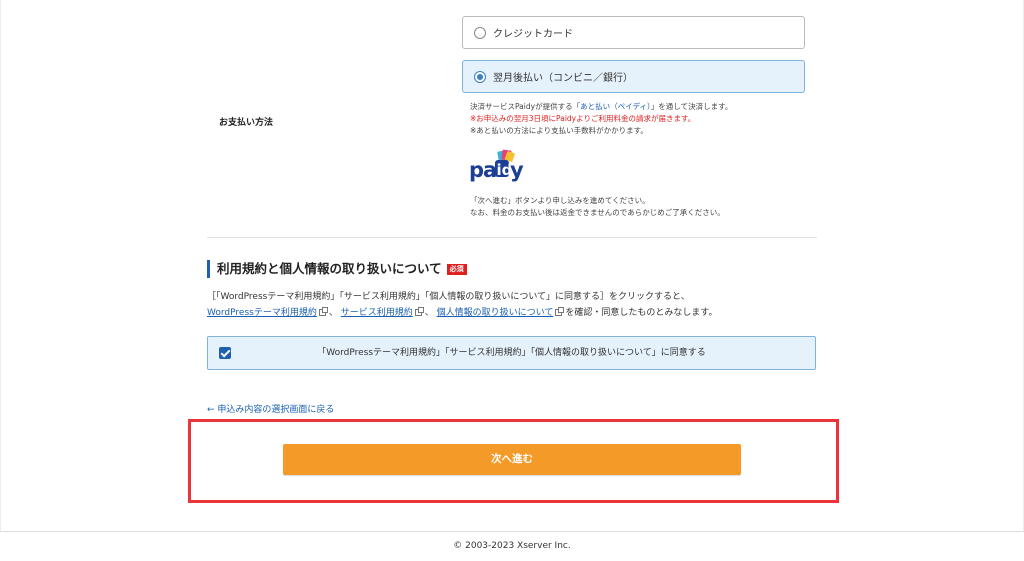  Describe the element at coordinates (480, 32) in the screenshot. I see `radio-unselected-icon` at that location.